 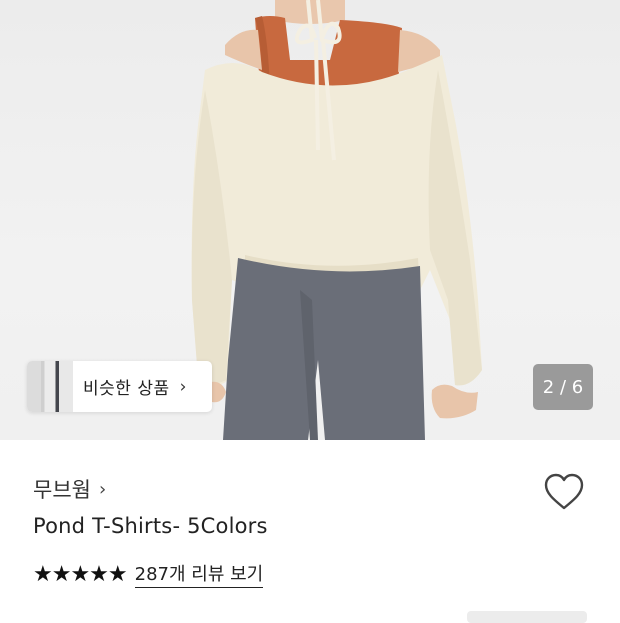 I want to click on partial-button, so click(x=527, y=617).